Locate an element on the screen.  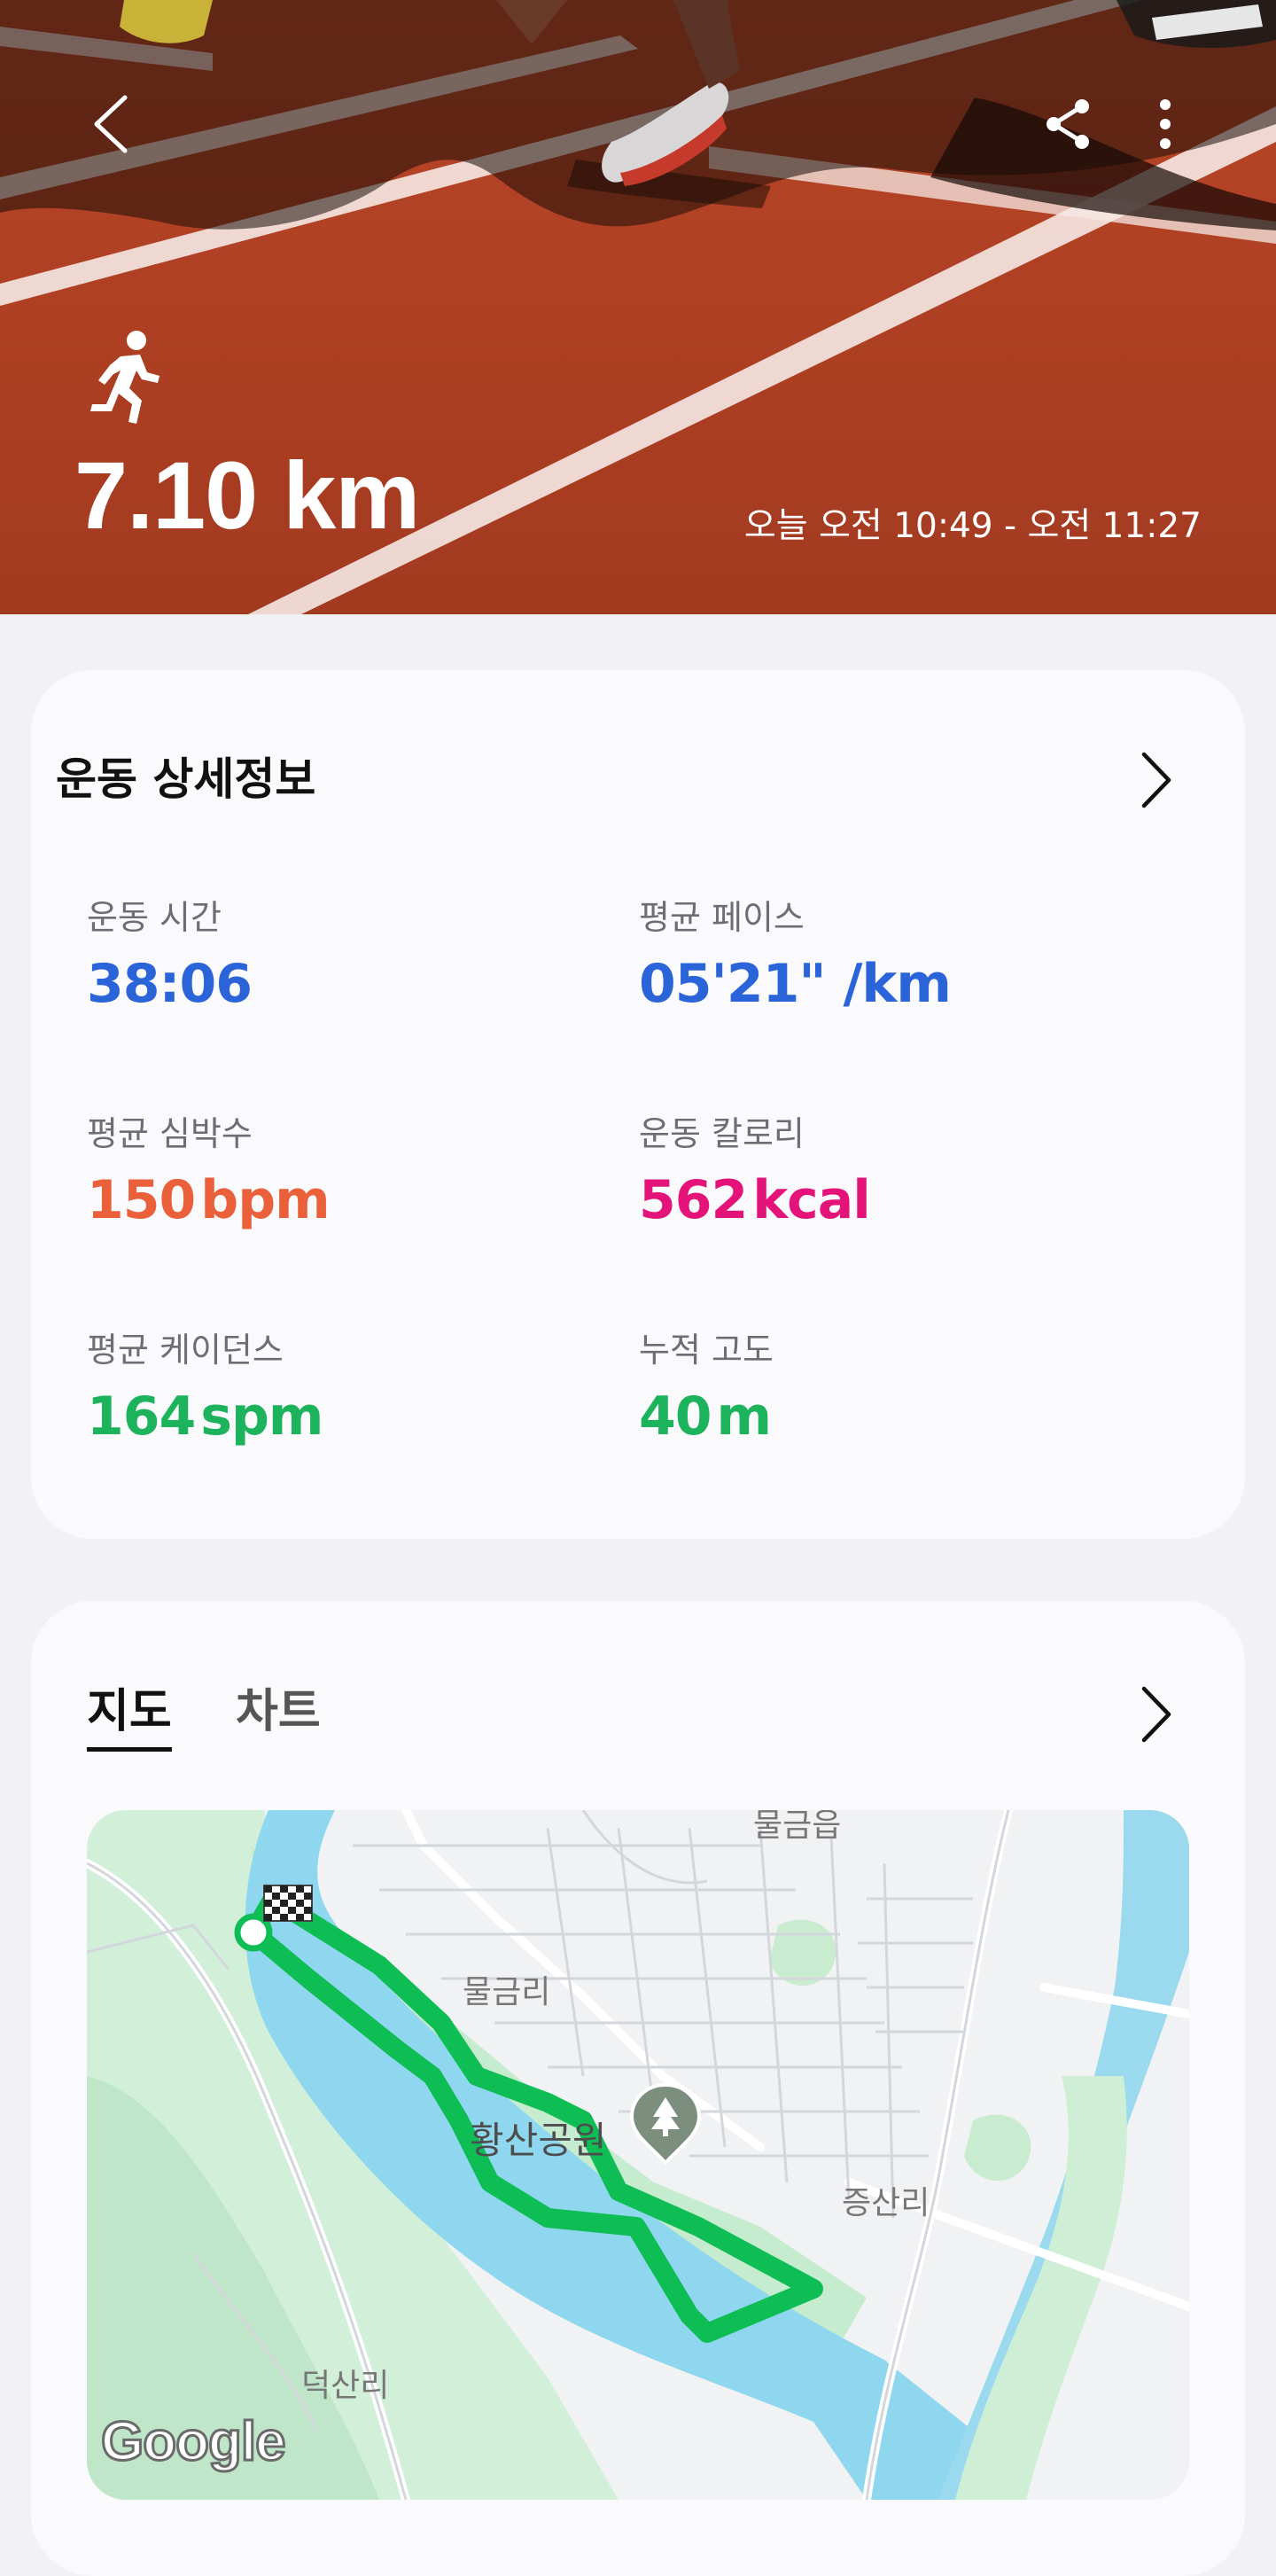
workout-time-range: 오늘 오전 10:49 - 오전 11:27 is located at coordinates (972, 526).